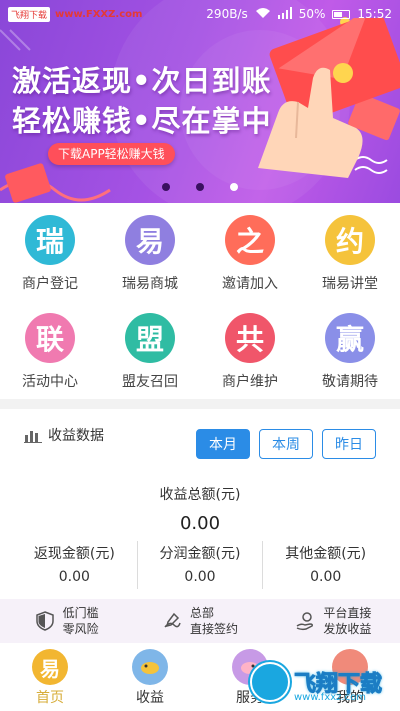  I want to click on grid-item-label: 瑞易讲堂, so click(350, 284).